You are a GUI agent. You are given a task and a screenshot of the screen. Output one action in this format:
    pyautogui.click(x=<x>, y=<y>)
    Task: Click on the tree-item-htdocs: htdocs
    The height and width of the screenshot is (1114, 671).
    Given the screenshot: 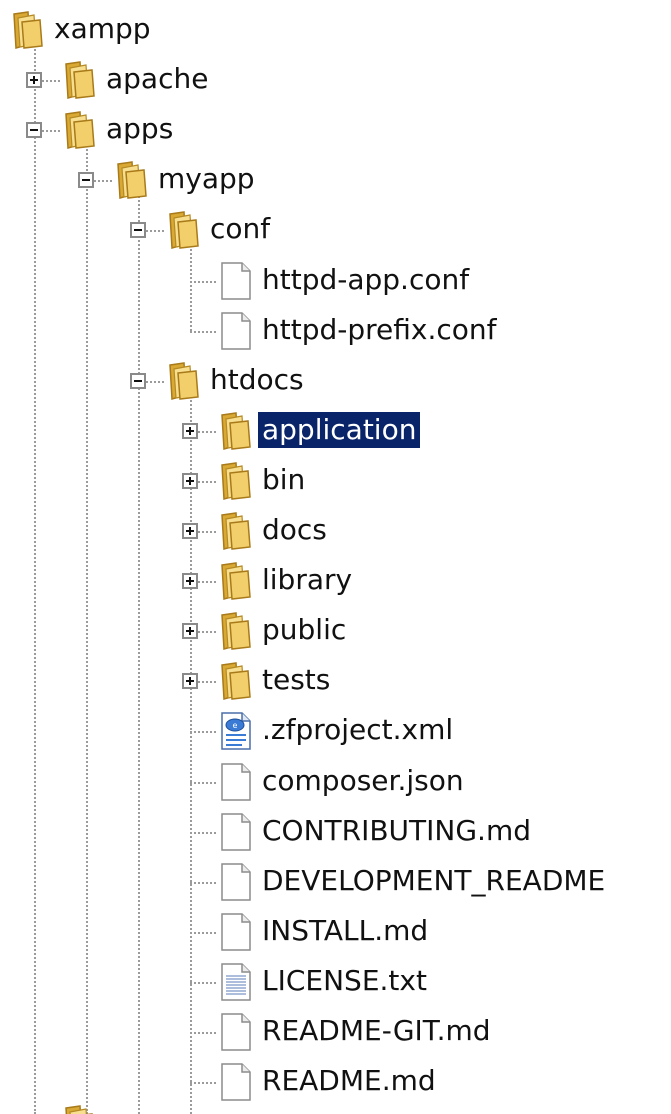 What is the action you would take?
    pyautogui.click(x=257, y=380)
    